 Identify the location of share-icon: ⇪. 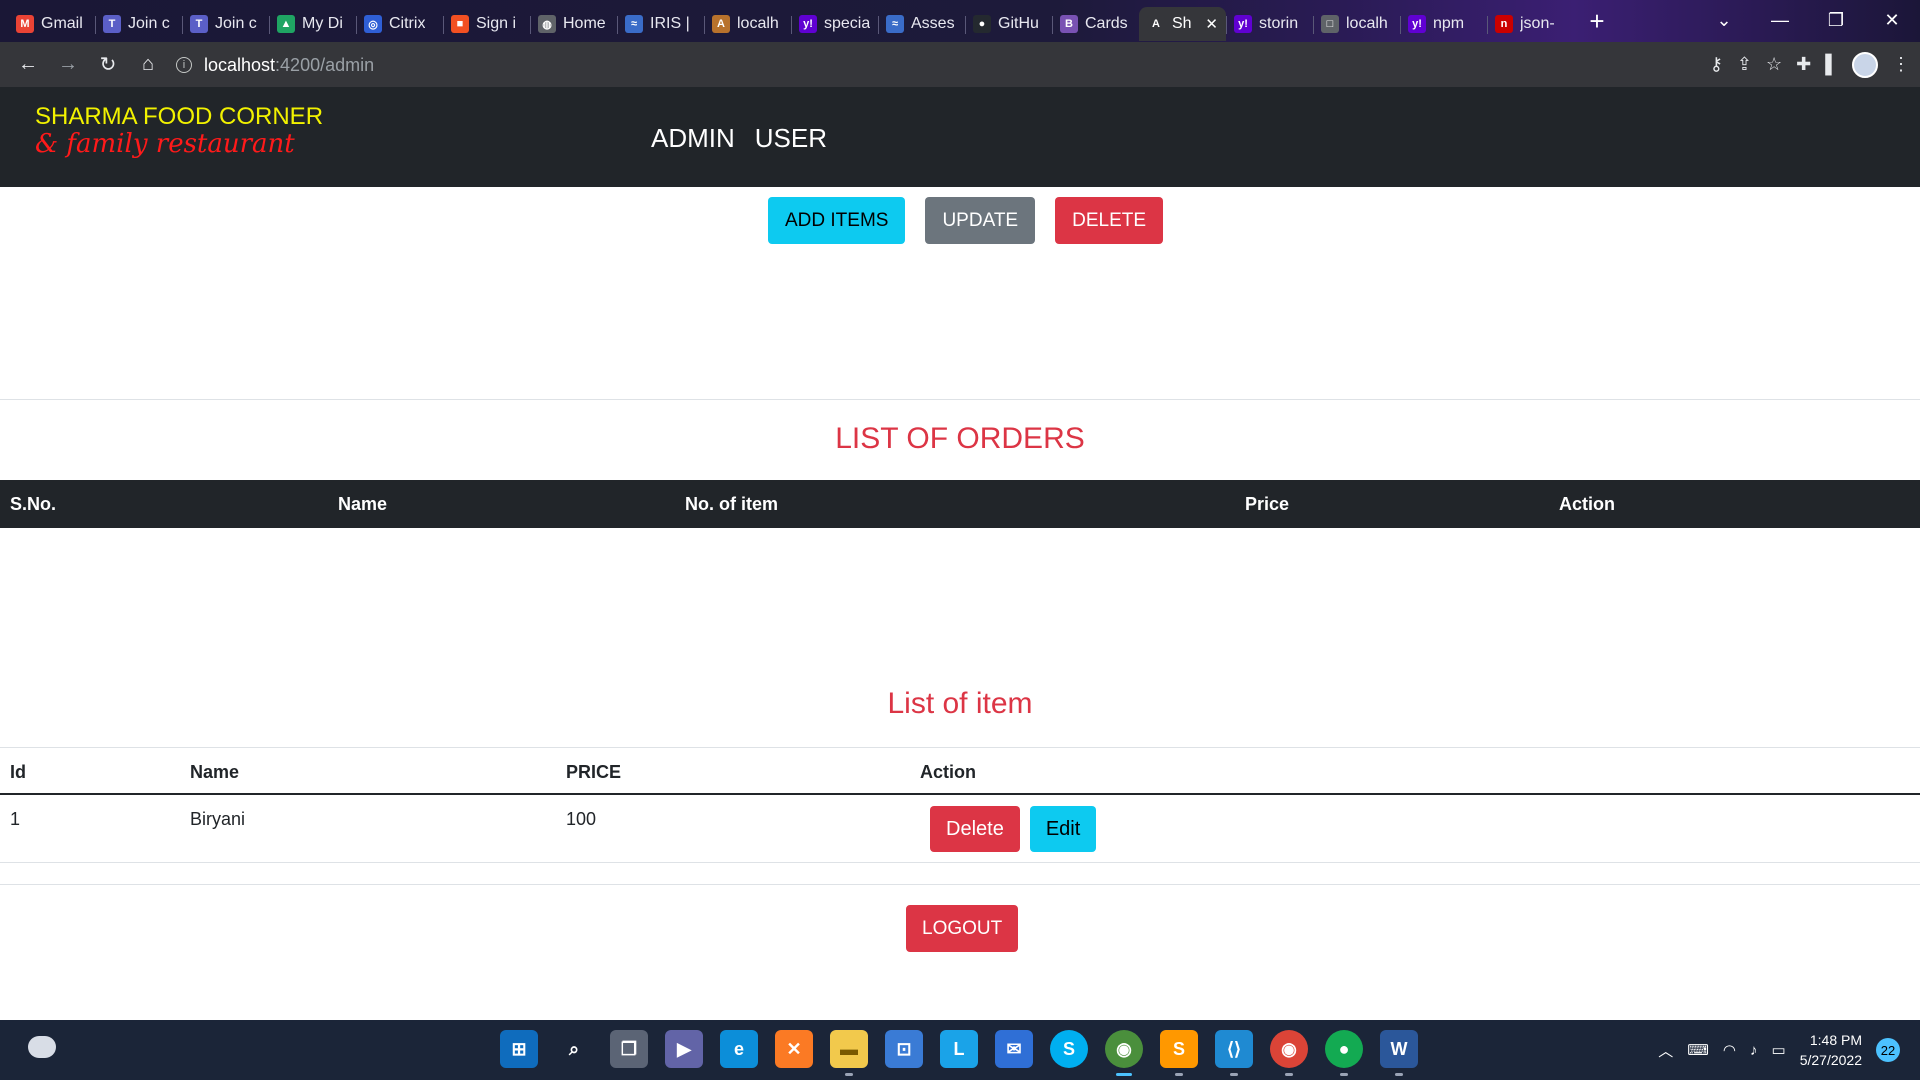
(1744, 64).